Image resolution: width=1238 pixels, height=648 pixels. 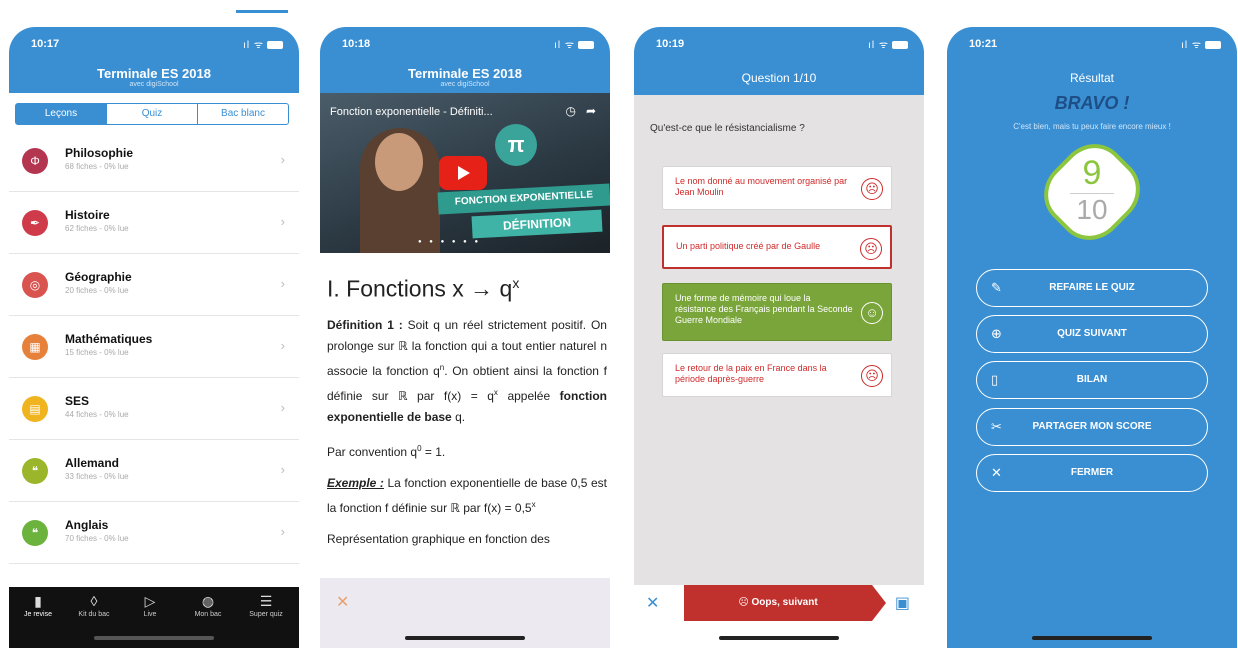 I want to click on tab-icon: ☰, so click(x=266, y=601).